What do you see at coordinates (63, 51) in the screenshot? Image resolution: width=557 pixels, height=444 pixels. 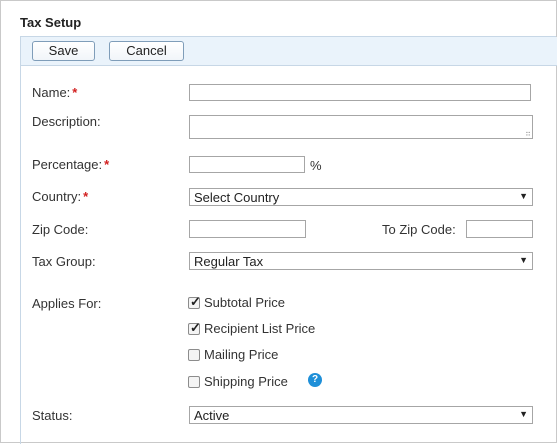 I see `save-button: Save` at bounding box center [63, 51].